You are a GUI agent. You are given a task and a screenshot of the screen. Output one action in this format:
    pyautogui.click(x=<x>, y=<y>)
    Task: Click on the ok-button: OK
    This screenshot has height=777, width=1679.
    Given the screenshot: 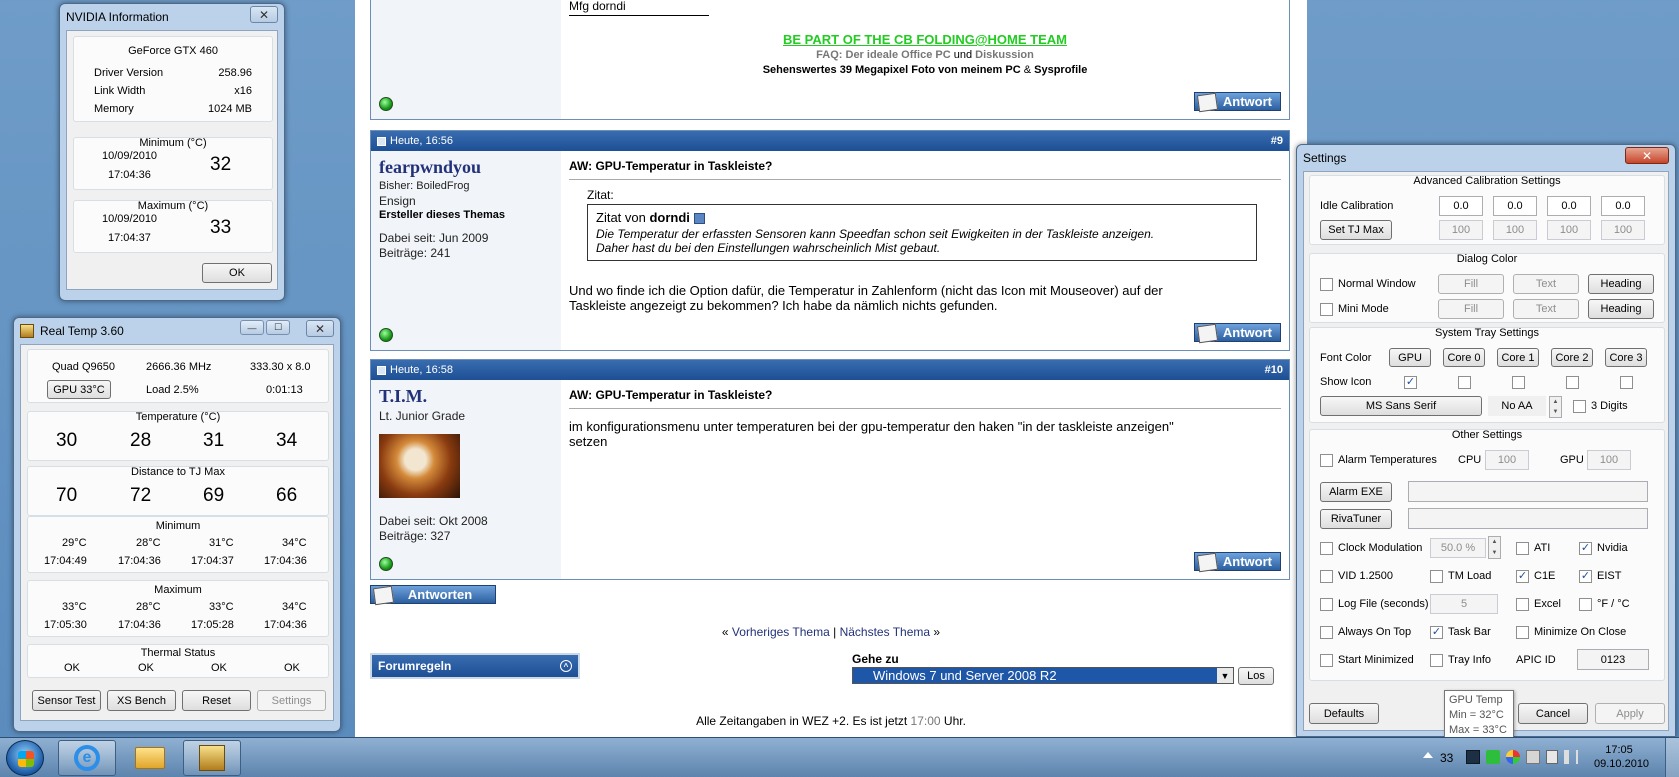 What is the action you would take?
    pyautogui.click(x=237, y=273)
    